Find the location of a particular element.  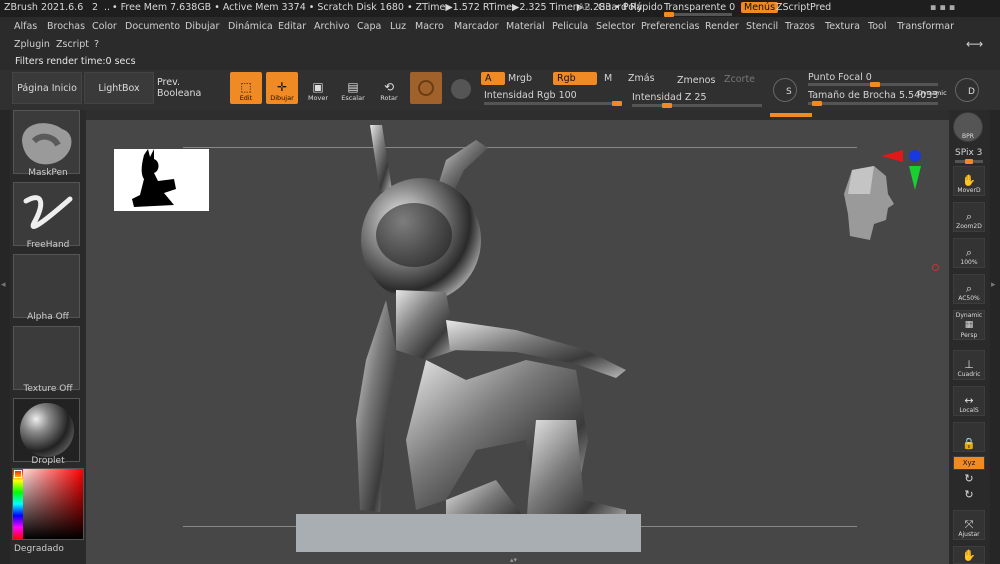

boolean-preview-button: Prev. Booleana is located at coordinates (191, 88).